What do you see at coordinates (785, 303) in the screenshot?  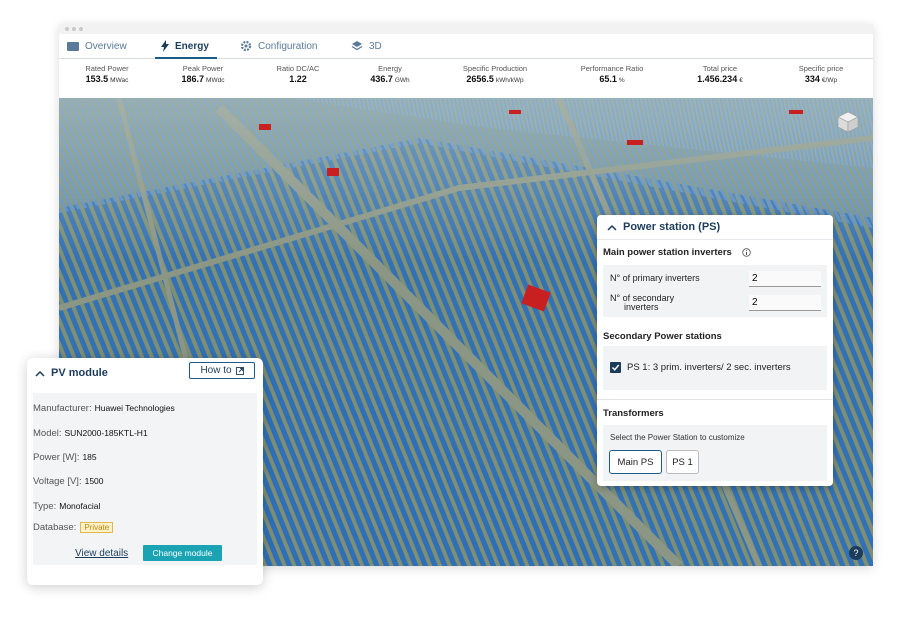 I see `secondary-inverters-input` at bounding box center [785, 303].